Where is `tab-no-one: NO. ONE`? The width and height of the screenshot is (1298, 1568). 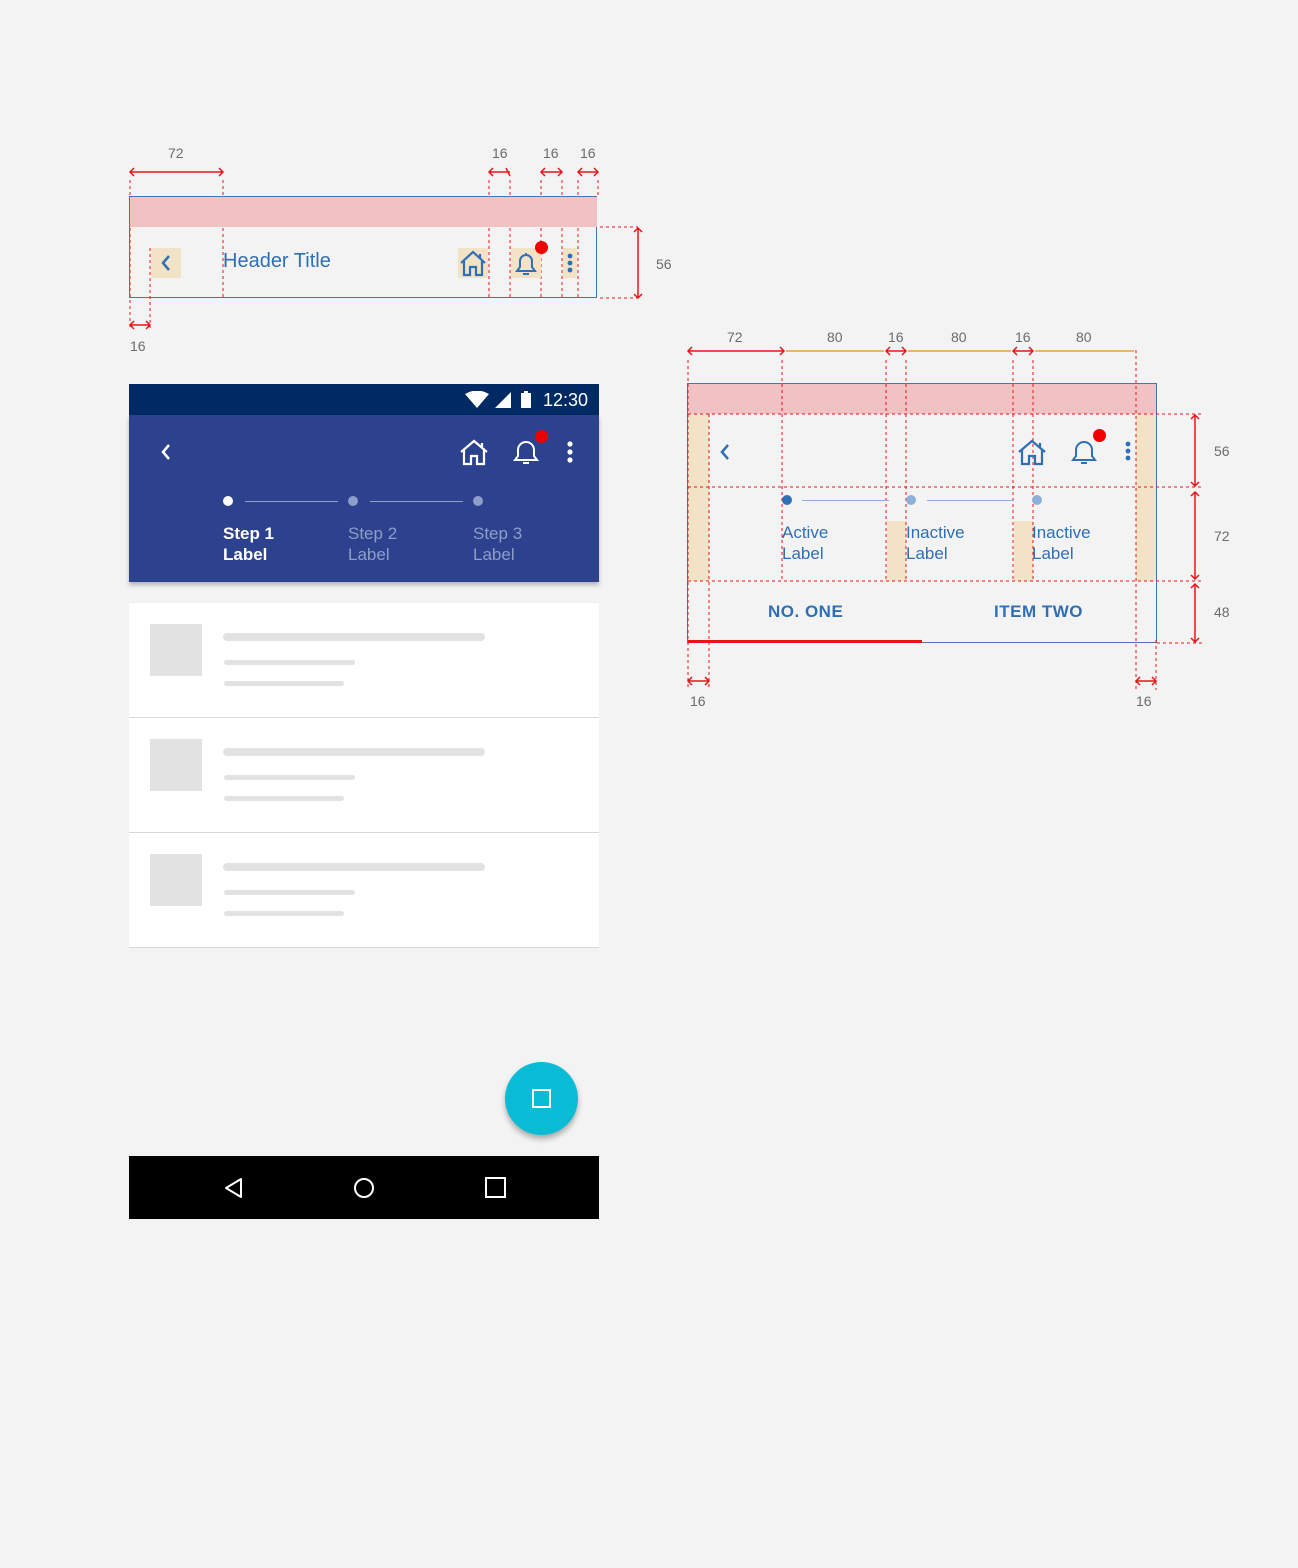
tab-no-one: NO. ONE is located at coordinates (805, 612).